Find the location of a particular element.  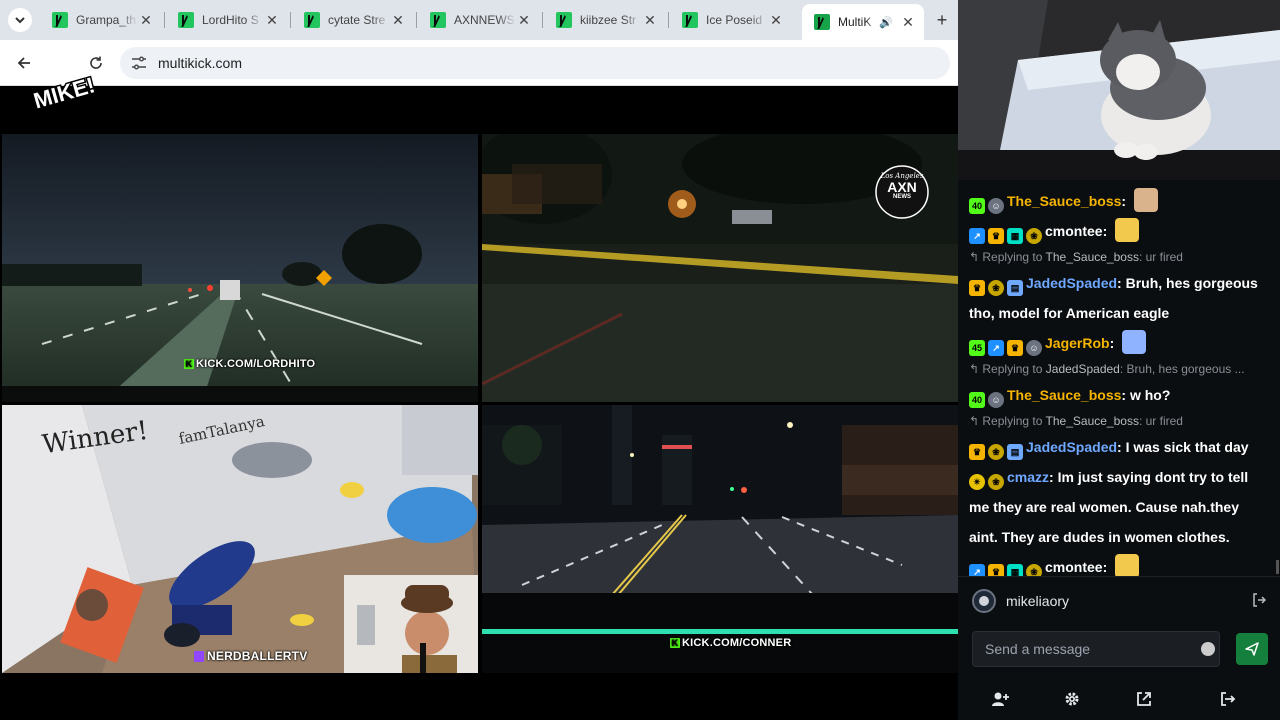

webcam-overlay is located at coordinates (1119, 90).